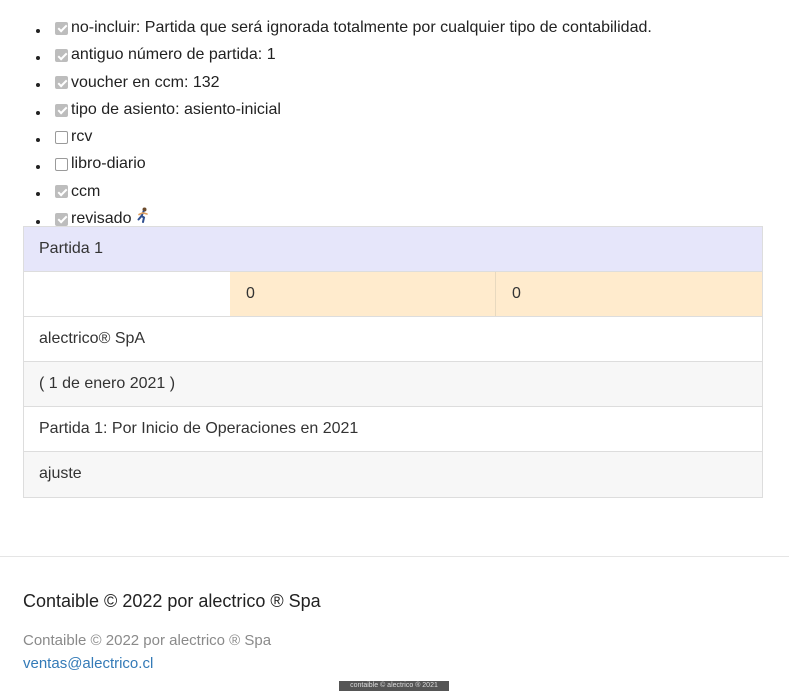  I want to click on voucher-checkbox, so click(61, 83).